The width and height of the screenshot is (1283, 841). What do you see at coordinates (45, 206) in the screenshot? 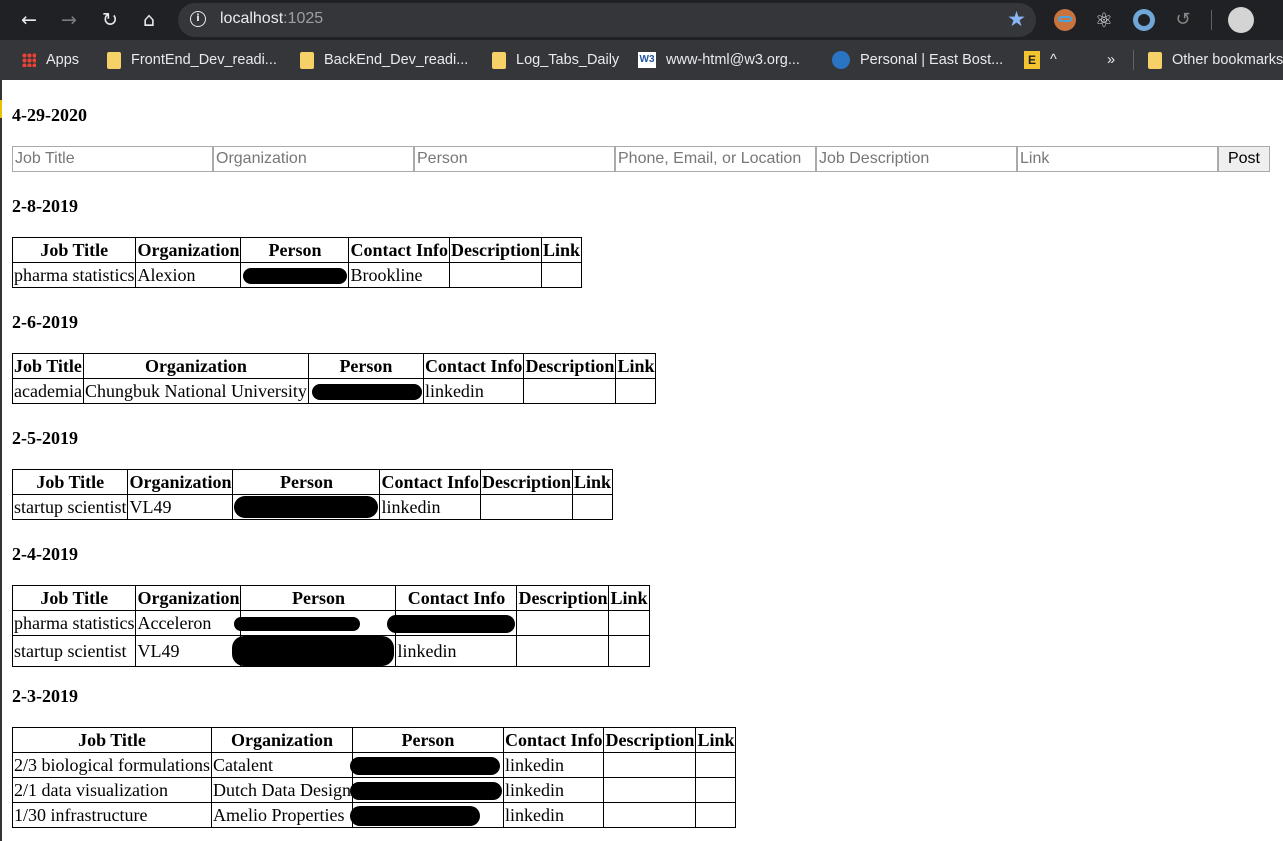
I see `group-date-heading: 2-8-2019` at bounding box center [45, 206].